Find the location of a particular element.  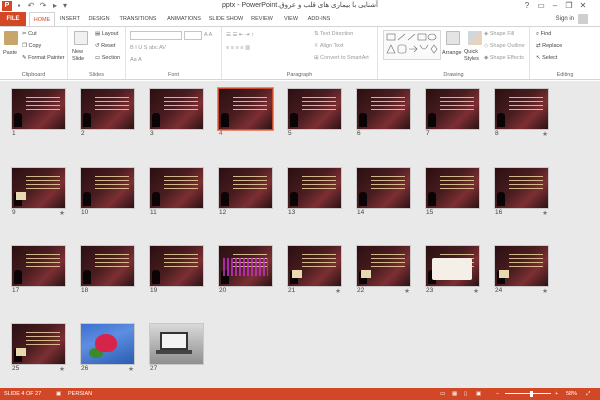

slide-thumbnail: 11 is located at coordinates (176, 193).